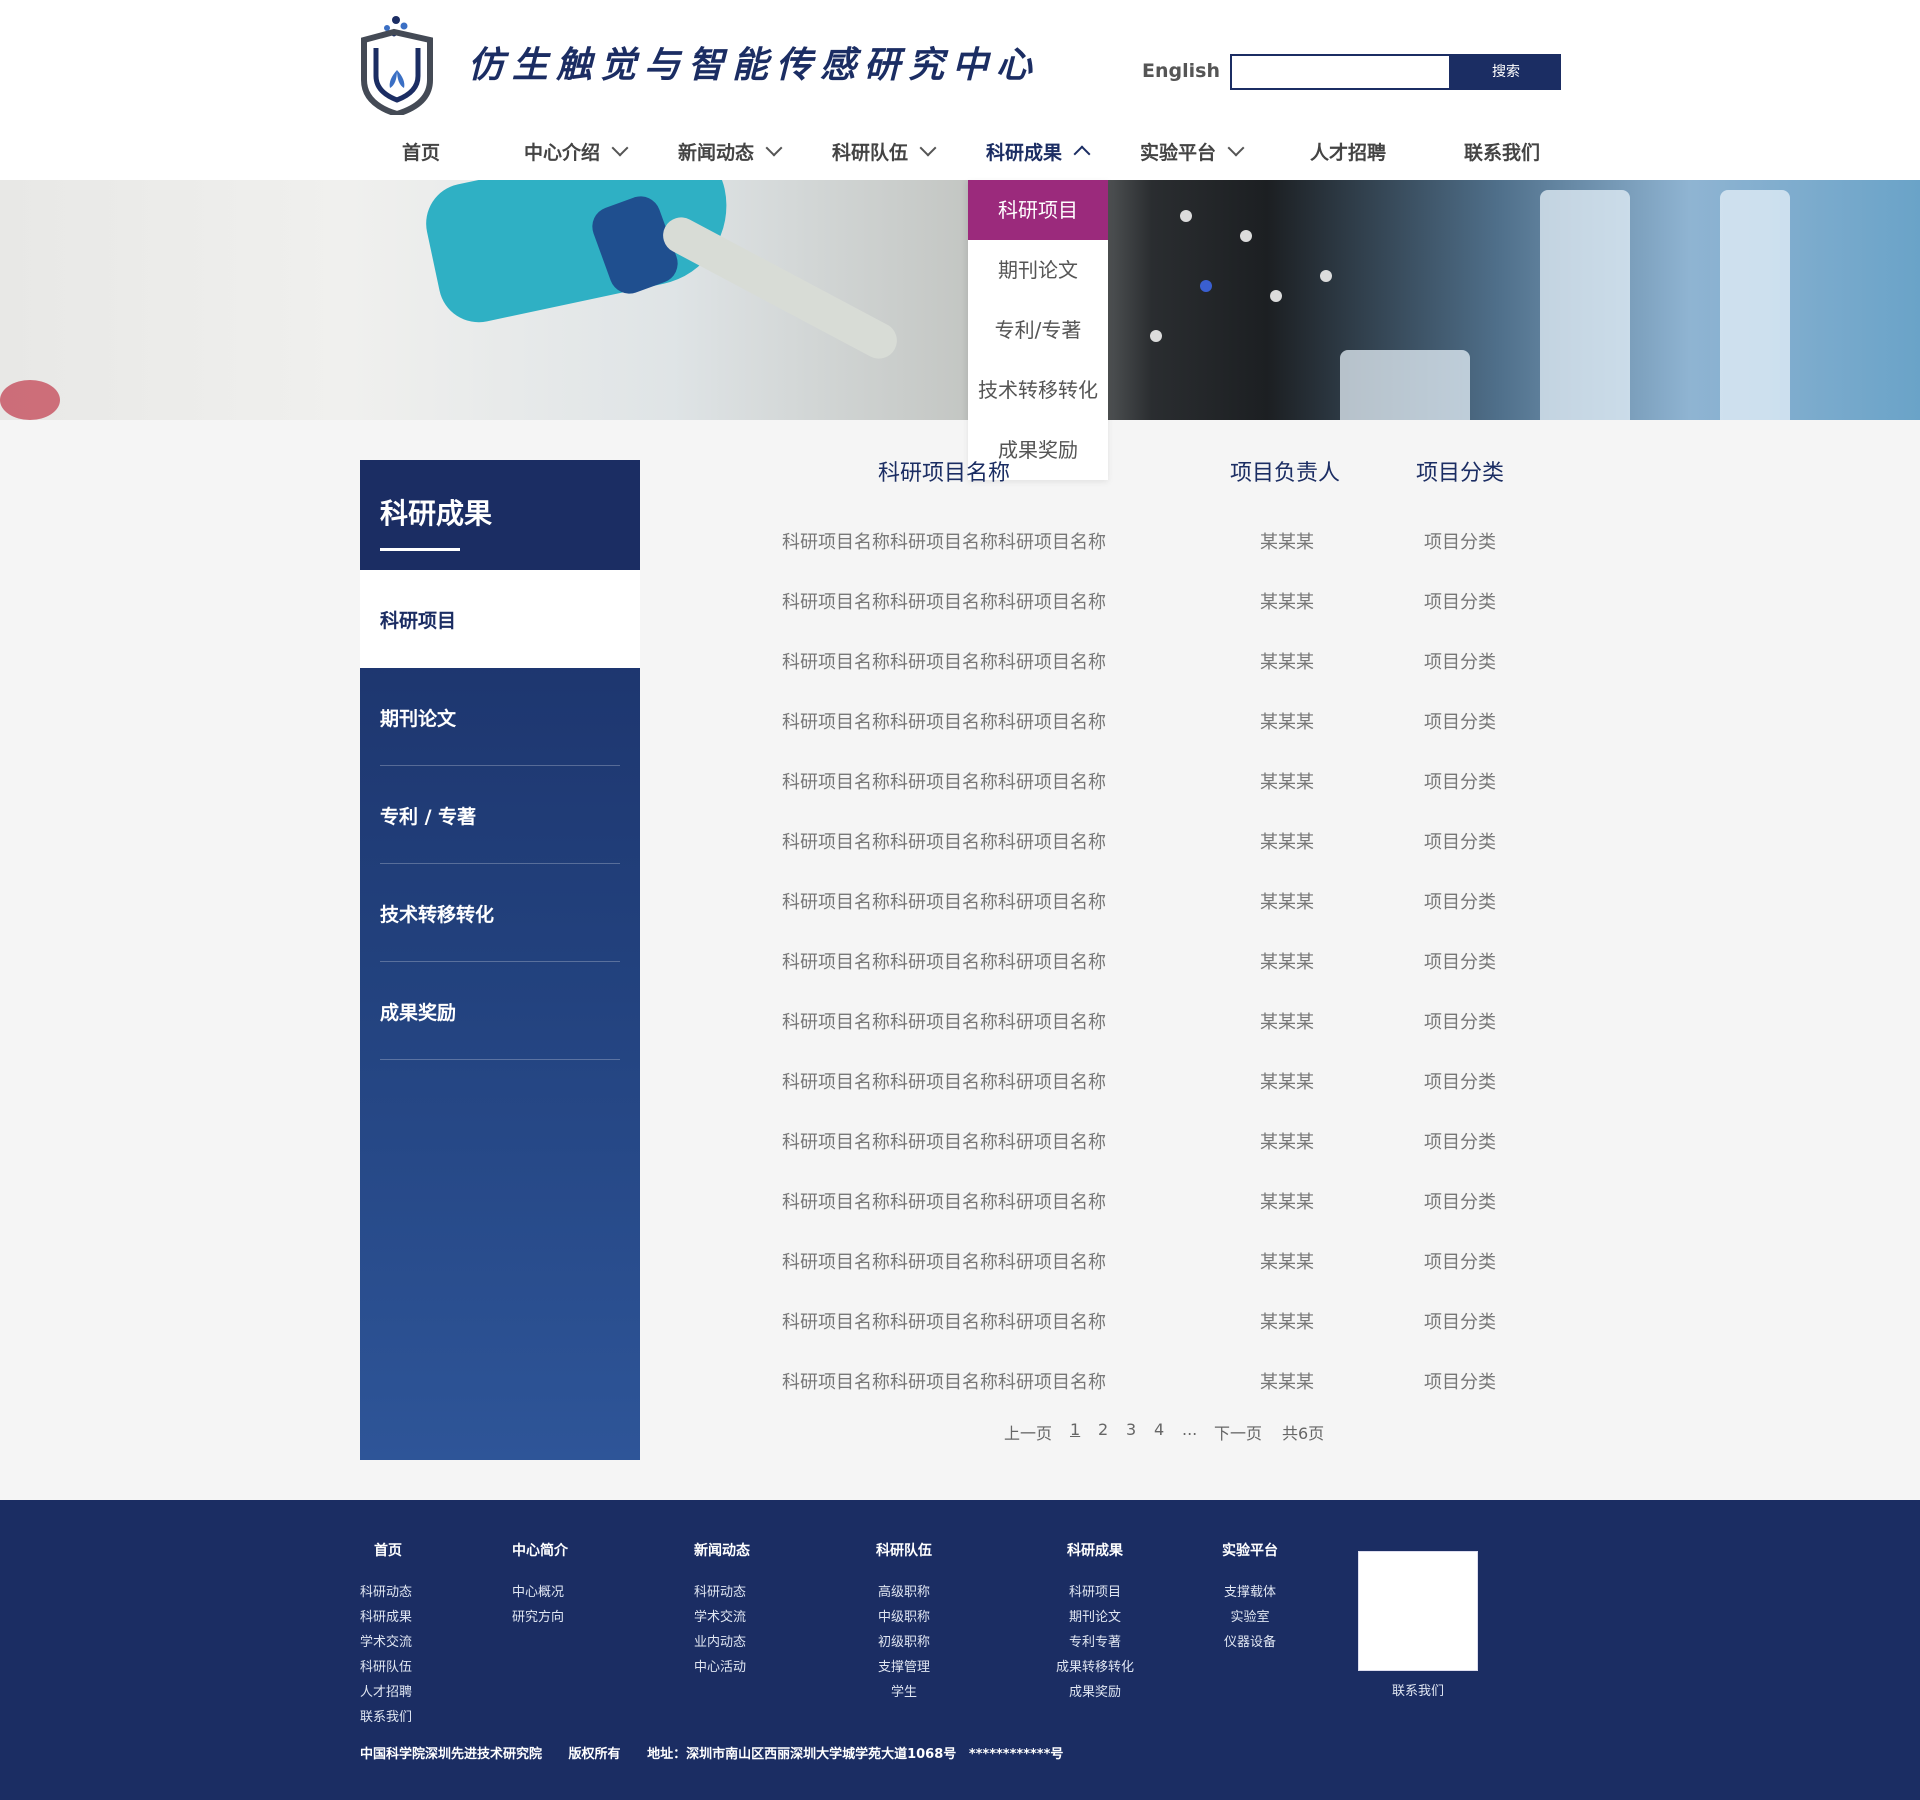  What do you see at coordinates (540, 1592) in the screenshot?
I see `footer-link: 中心概况` at bounding box center [540, 1592].